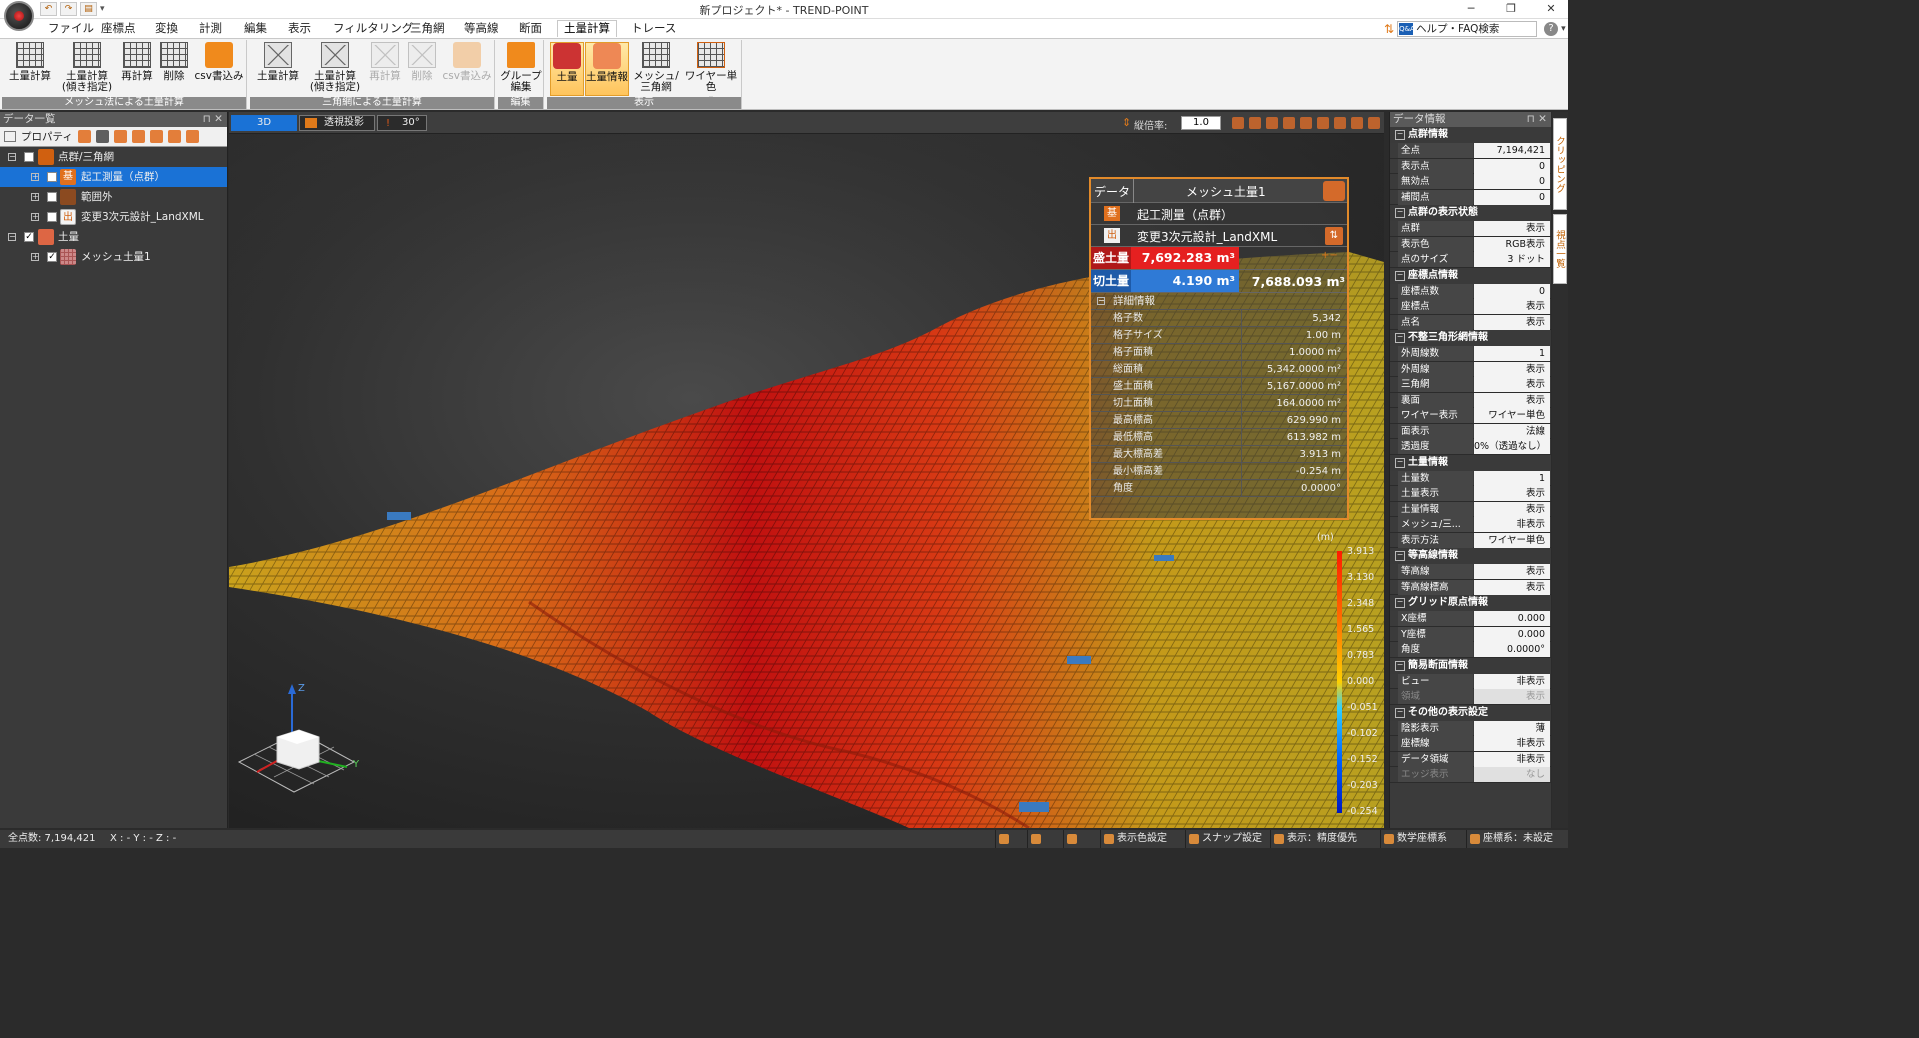  I want to click on tree-row-earthwork-group: − ✓ 土量, so click(113, 237).